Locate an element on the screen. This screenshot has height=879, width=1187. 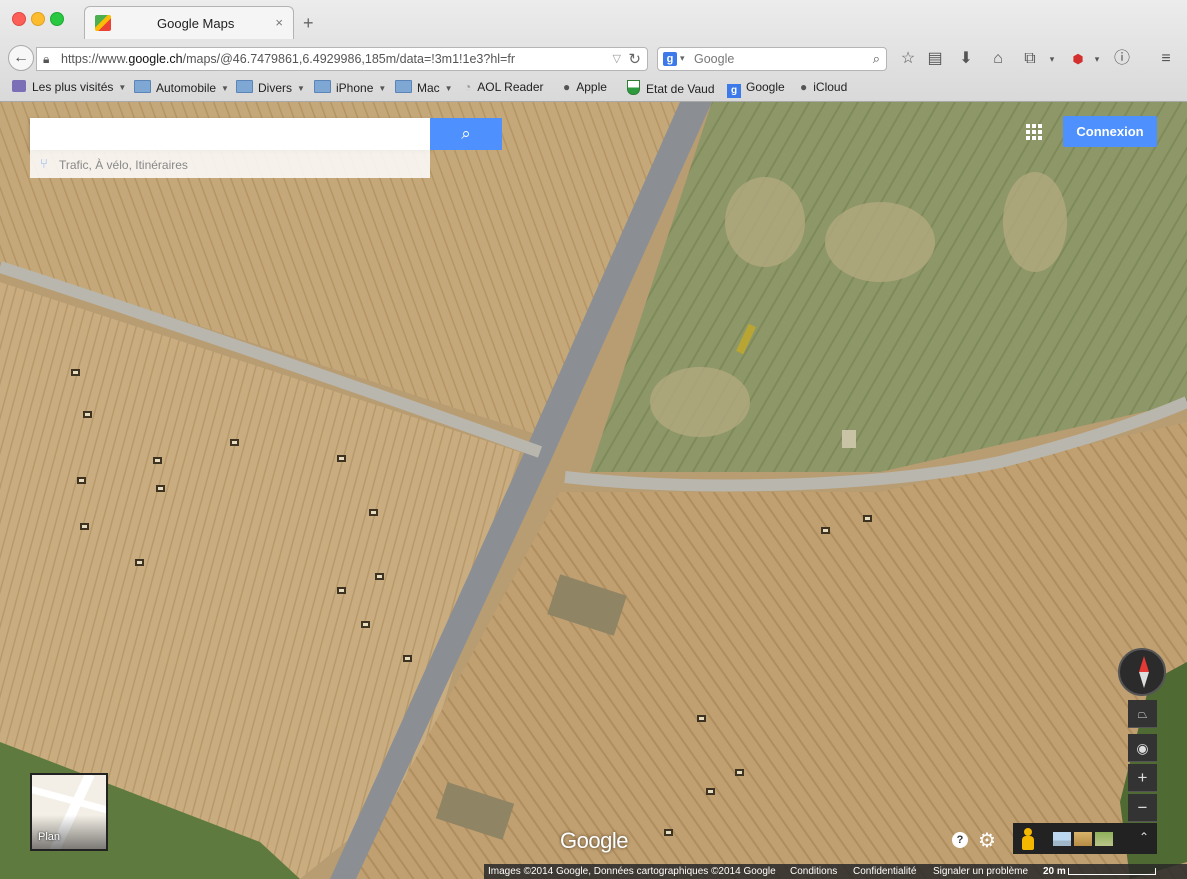
bookmark-icloud: ● iCloud is located at coordinates (823, 87).